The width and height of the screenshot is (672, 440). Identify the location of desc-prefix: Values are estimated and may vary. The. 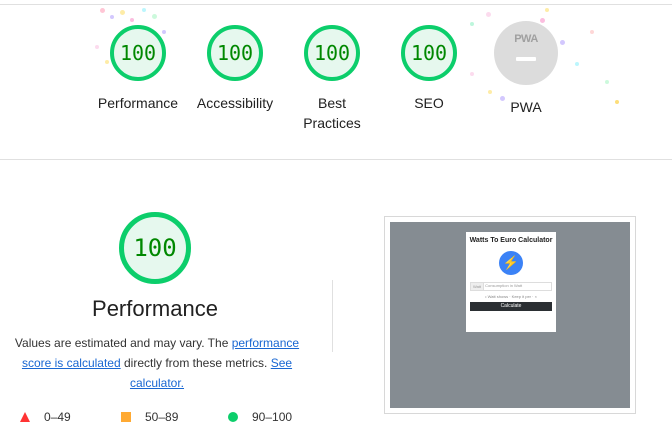
(123, 343).